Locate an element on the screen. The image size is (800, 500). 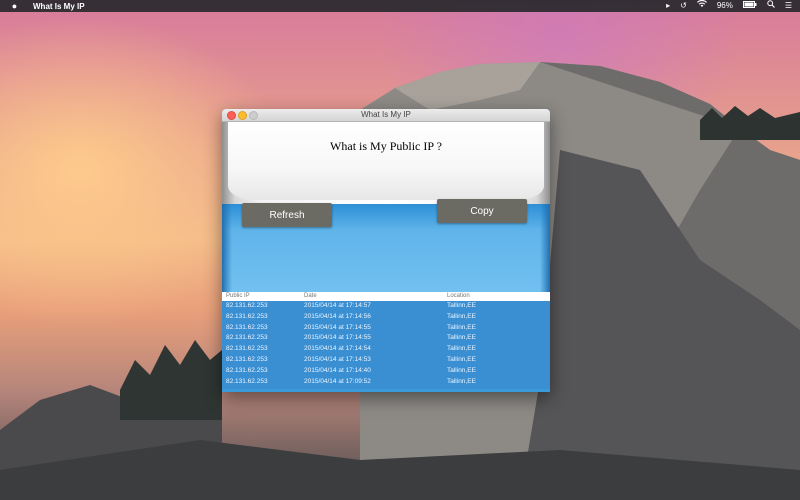
column-header-ip: Public IP is located at coordinates (238, 296).